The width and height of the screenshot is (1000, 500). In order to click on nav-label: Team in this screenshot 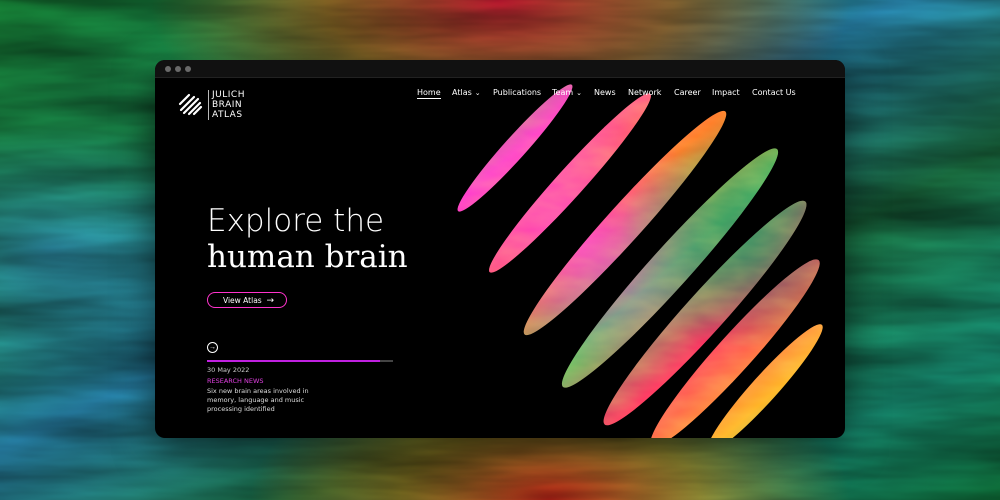, I will do `click(563, 92)`.